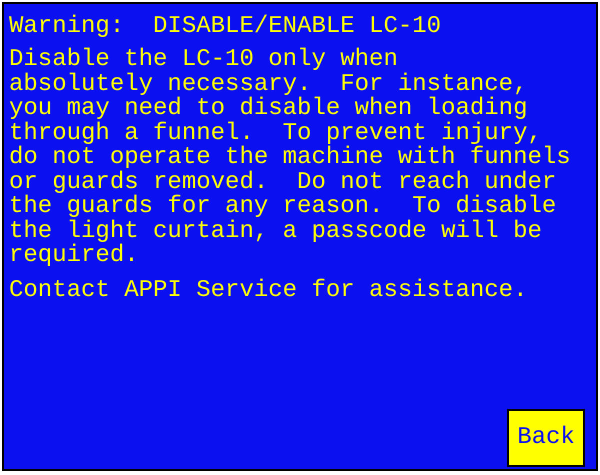 The width and height of the screenshot is (600, 475). What do you see at coordinates (225, 27) in the screenshot?
I see `warning-title: Warning: DISABLE/ENABLE LC-10` at bounding box center [225, 27].